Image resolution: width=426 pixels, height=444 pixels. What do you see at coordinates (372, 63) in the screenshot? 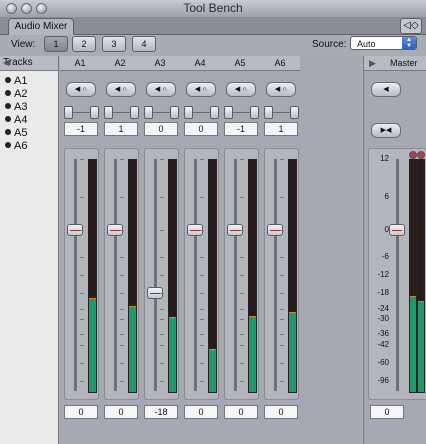
I see `expand-icon: ▶` at bounding box center [372, 63].